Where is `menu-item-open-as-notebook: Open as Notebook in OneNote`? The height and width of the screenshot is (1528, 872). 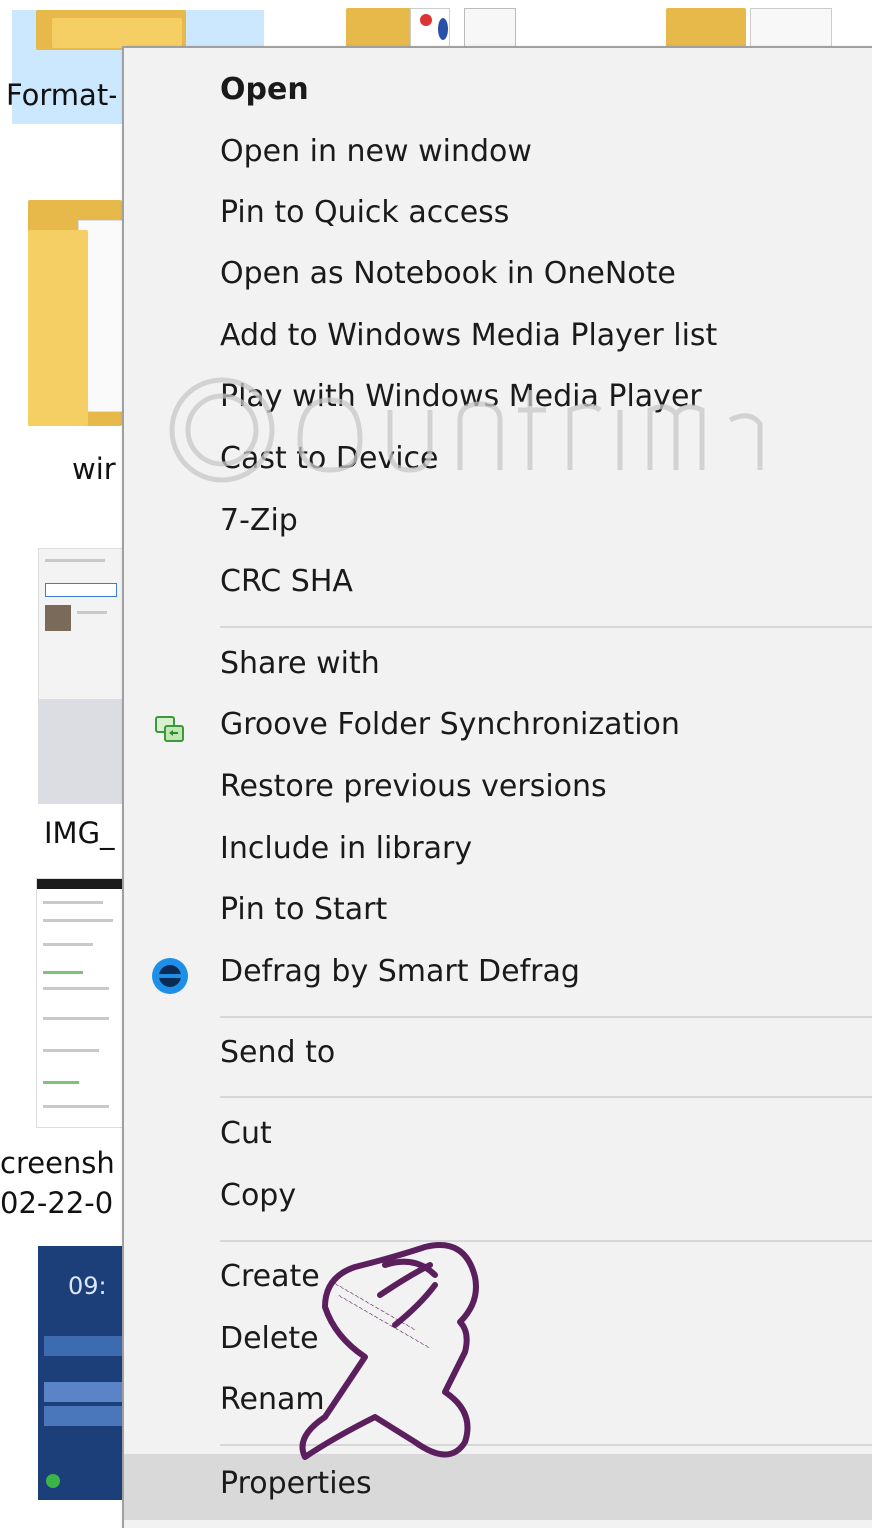
menu-item-open-as-notebook: Open as Notebook in OneNote is located at coordinates (498, 278).